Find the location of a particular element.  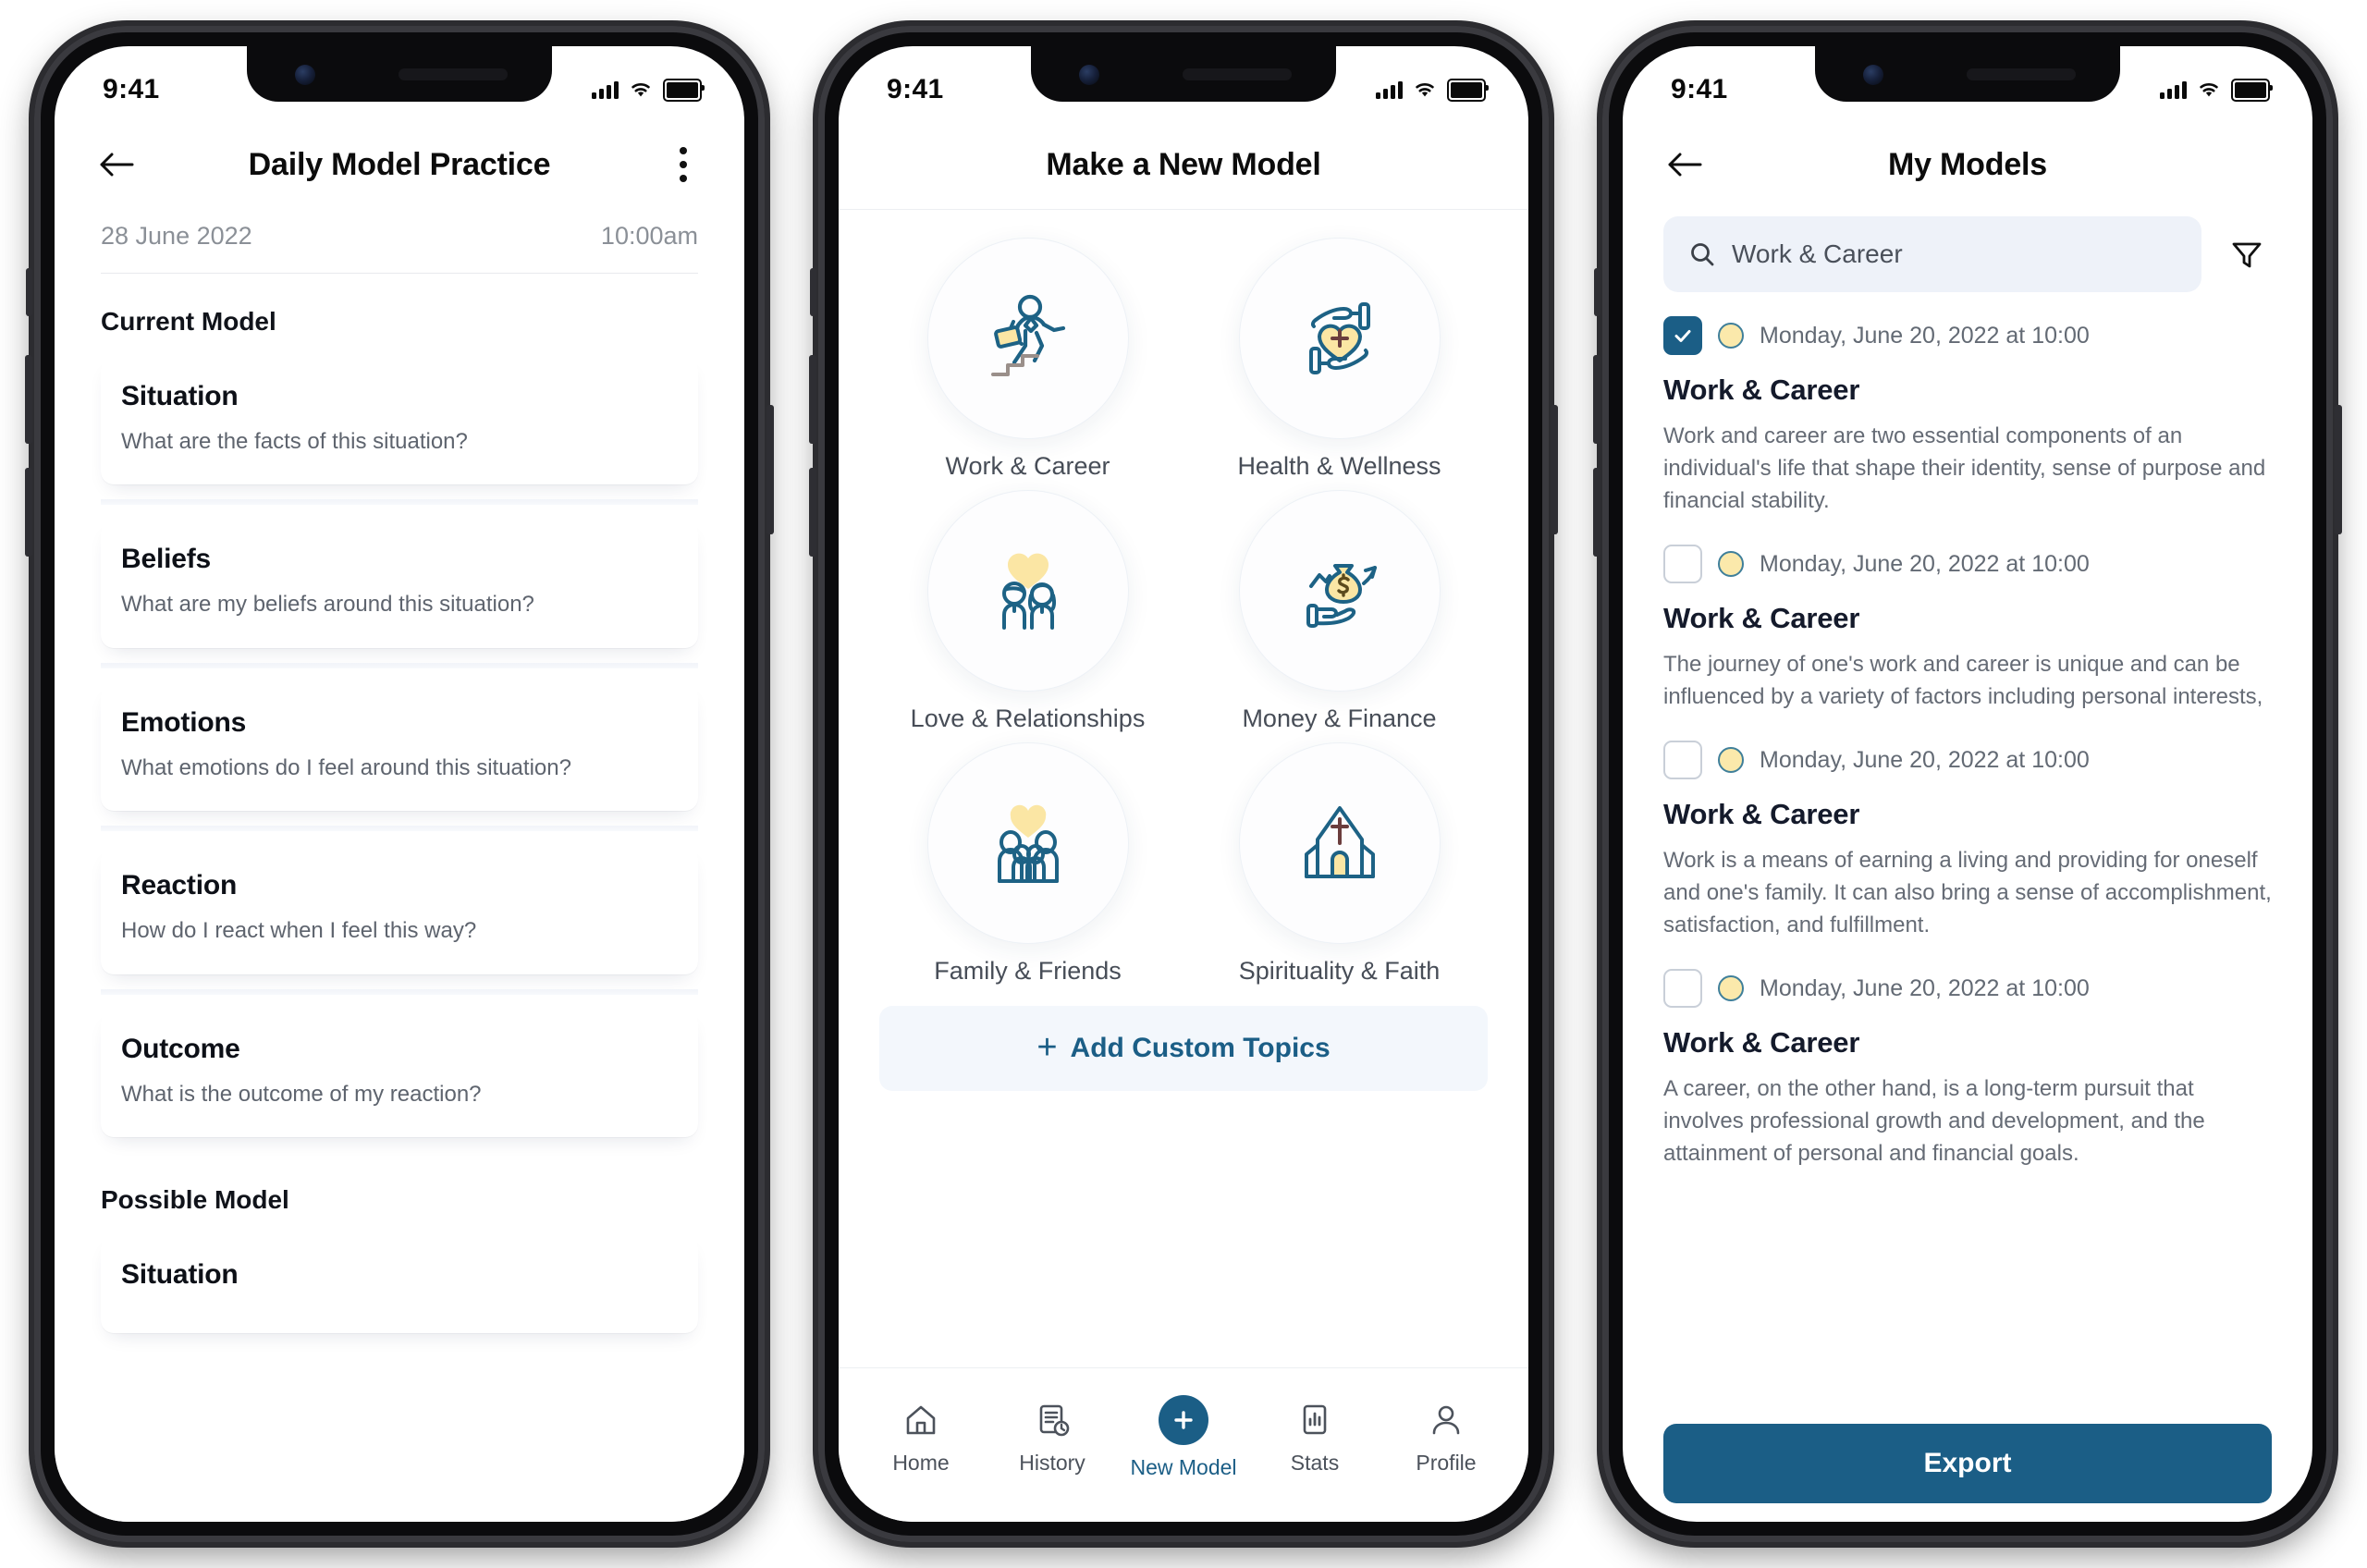

search-input: Work & Career is located at coordinates (1932, 254).